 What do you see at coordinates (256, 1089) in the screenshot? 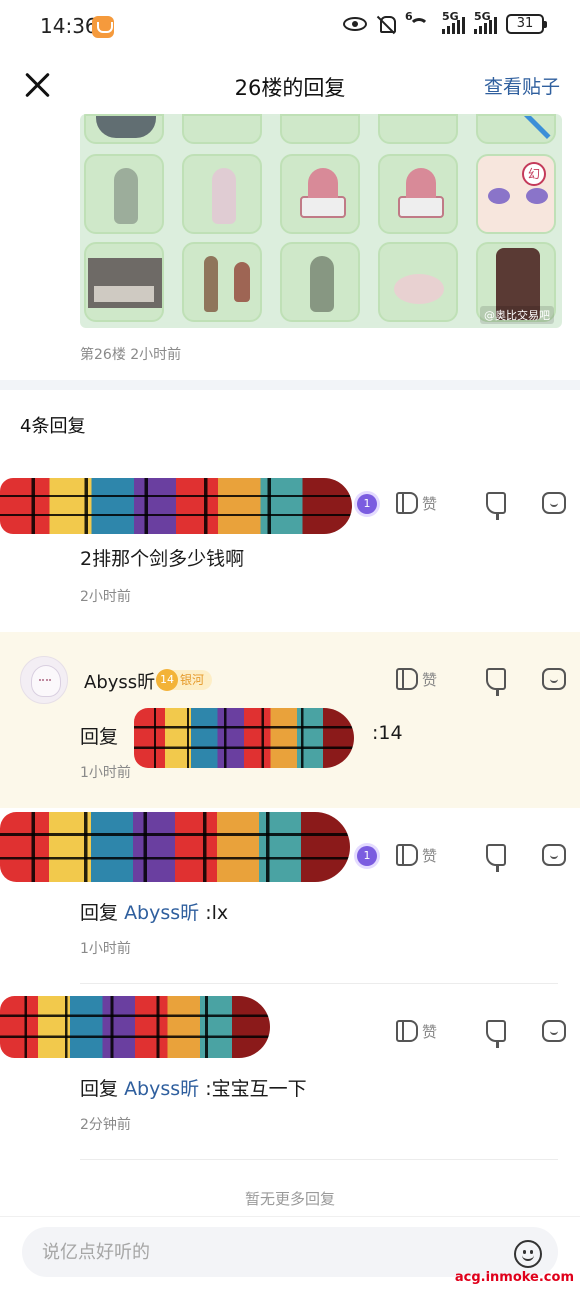
I see `reply-suffix: :宝宝互一下` at bounding box center [256, 1089].